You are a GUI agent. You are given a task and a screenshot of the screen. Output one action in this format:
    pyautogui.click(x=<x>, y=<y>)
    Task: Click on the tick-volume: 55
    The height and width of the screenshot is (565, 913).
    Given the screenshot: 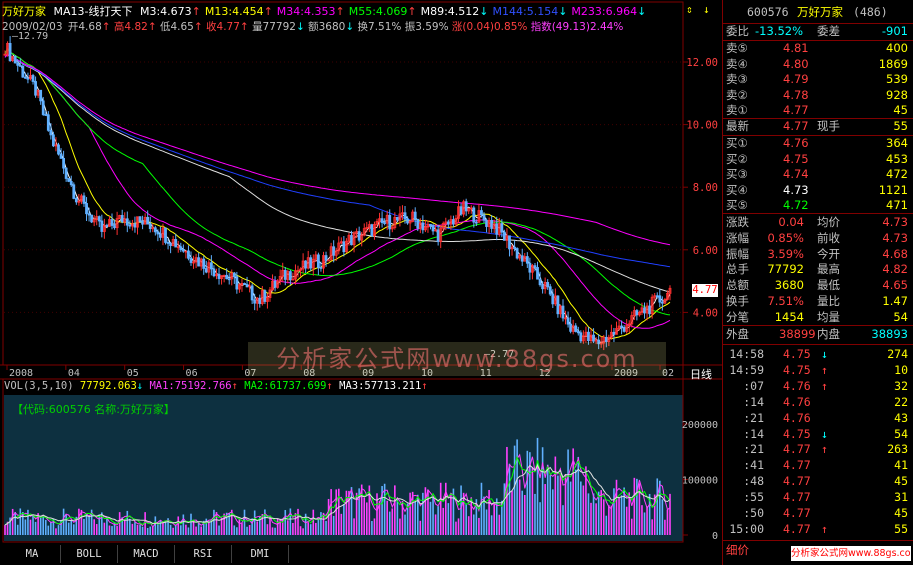 What is the action you would take?
    pyautogui.click(x=901, y=528)
    